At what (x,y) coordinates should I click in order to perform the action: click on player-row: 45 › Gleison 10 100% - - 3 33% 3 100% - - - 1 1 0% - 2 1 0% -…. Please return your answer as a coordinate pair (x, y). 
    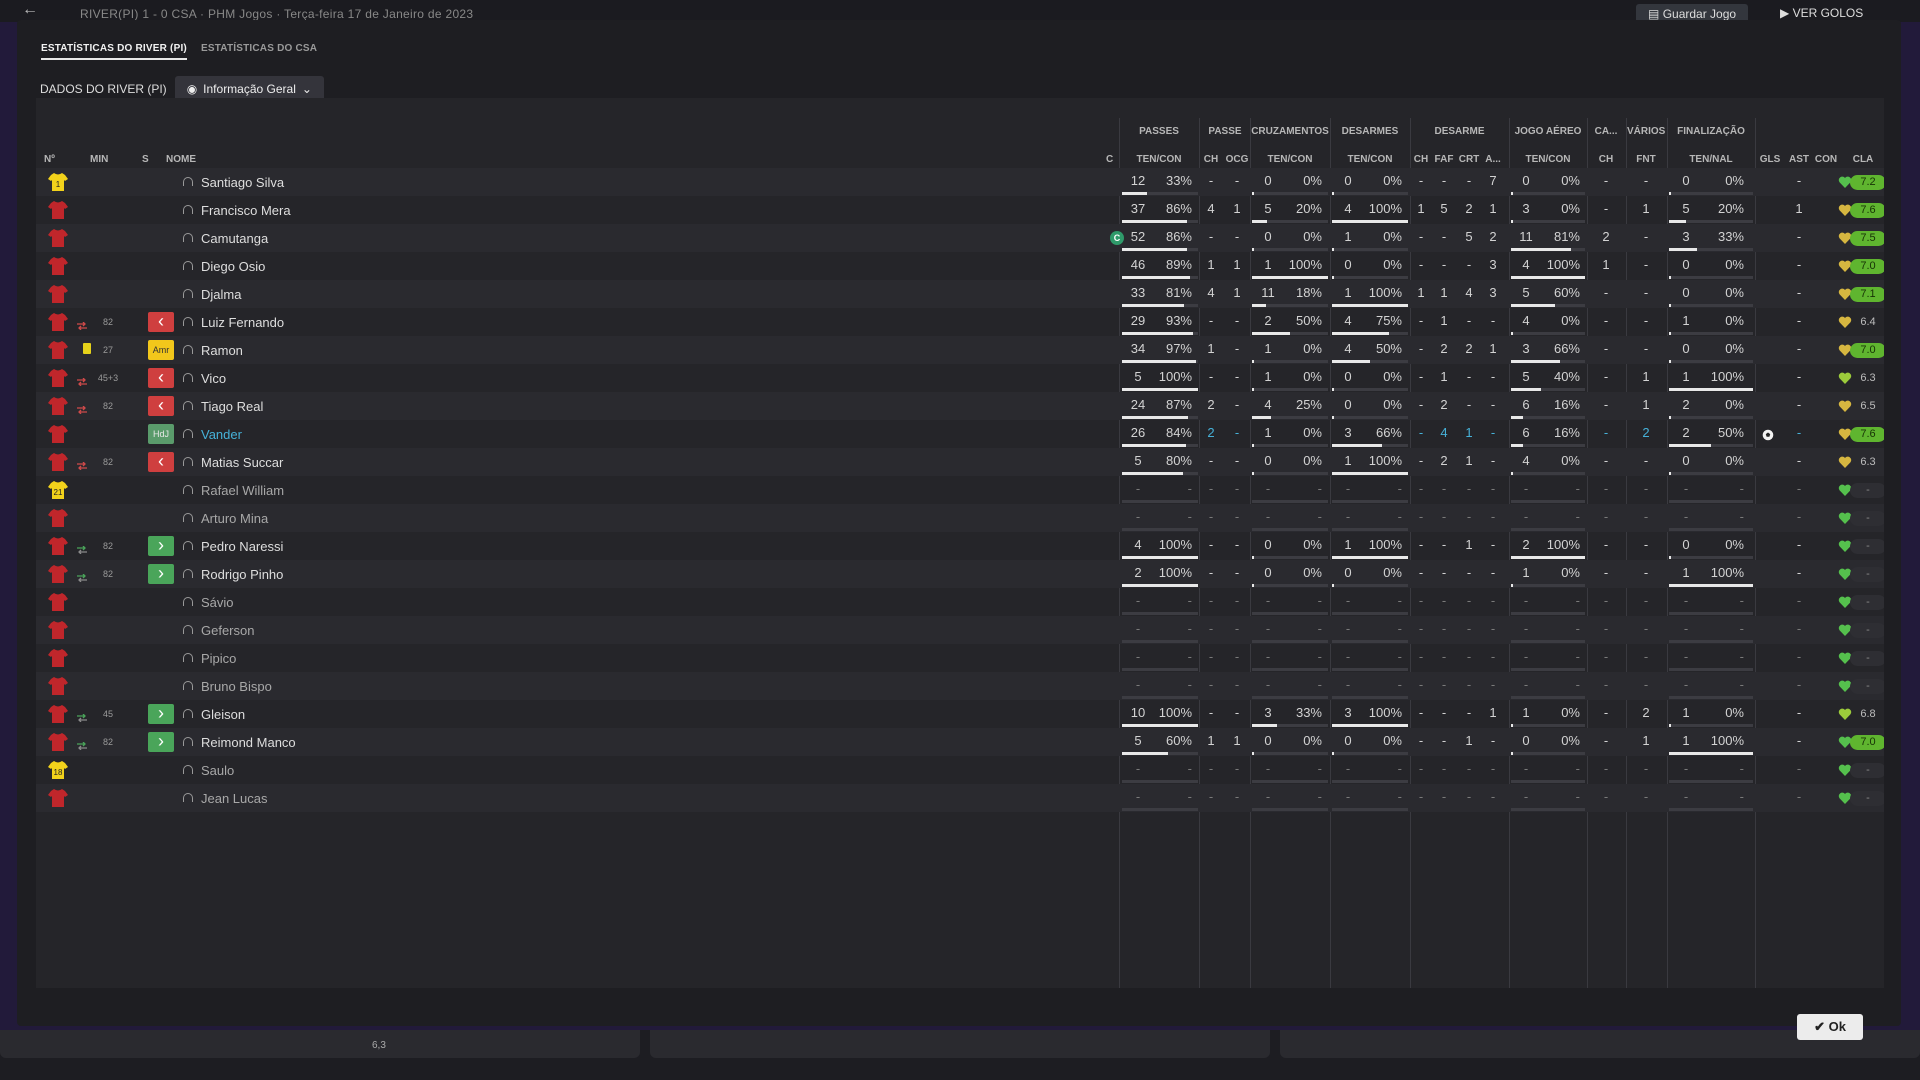
    Looking at the image, I should click on (960, 714).